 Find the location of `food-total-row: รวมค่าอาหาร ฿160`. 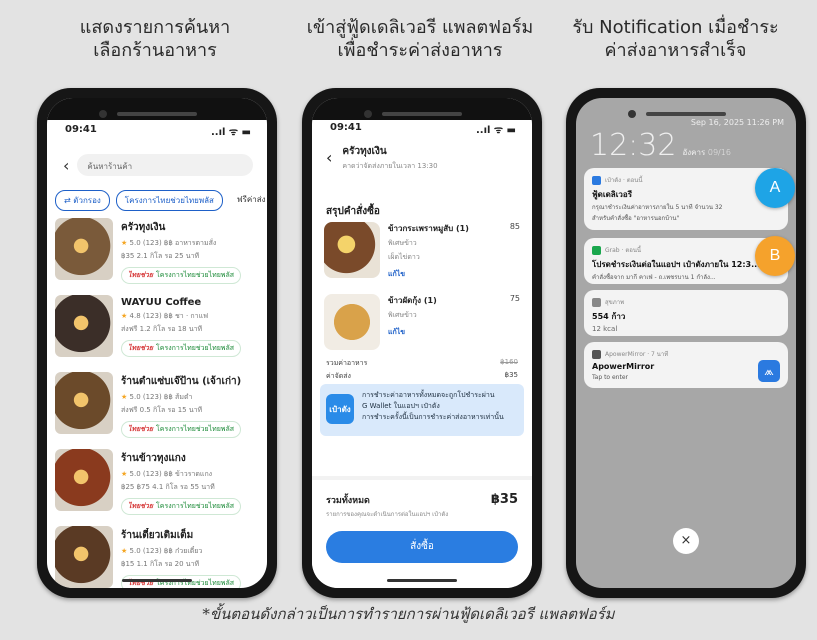

food-total-row: รวมค่าอาหาร ฿160 is located at coordinates (422, 362).